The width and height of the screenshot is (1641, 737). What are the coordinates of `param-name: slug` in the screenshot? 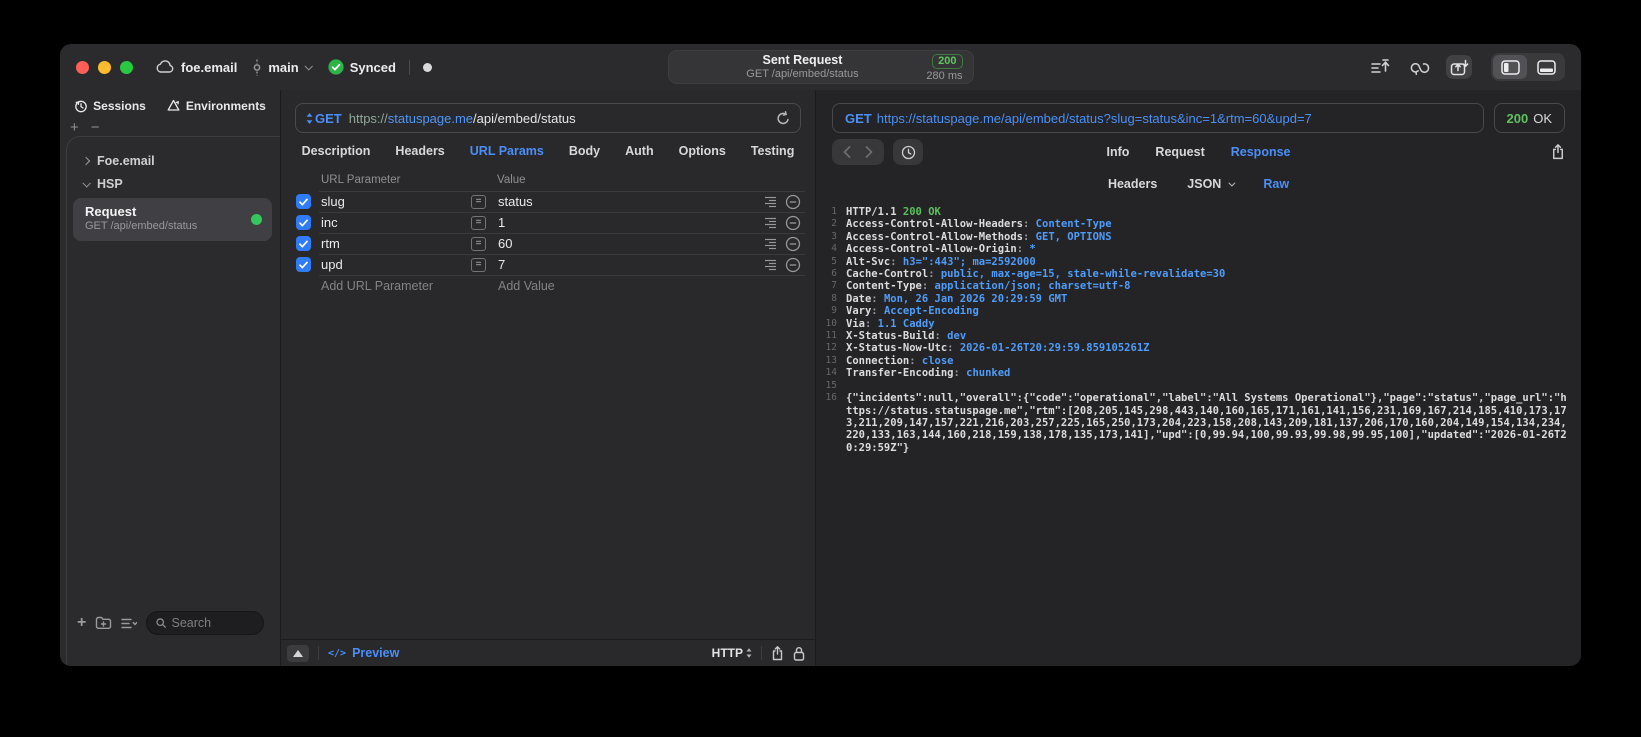 It's located at (395, 201).